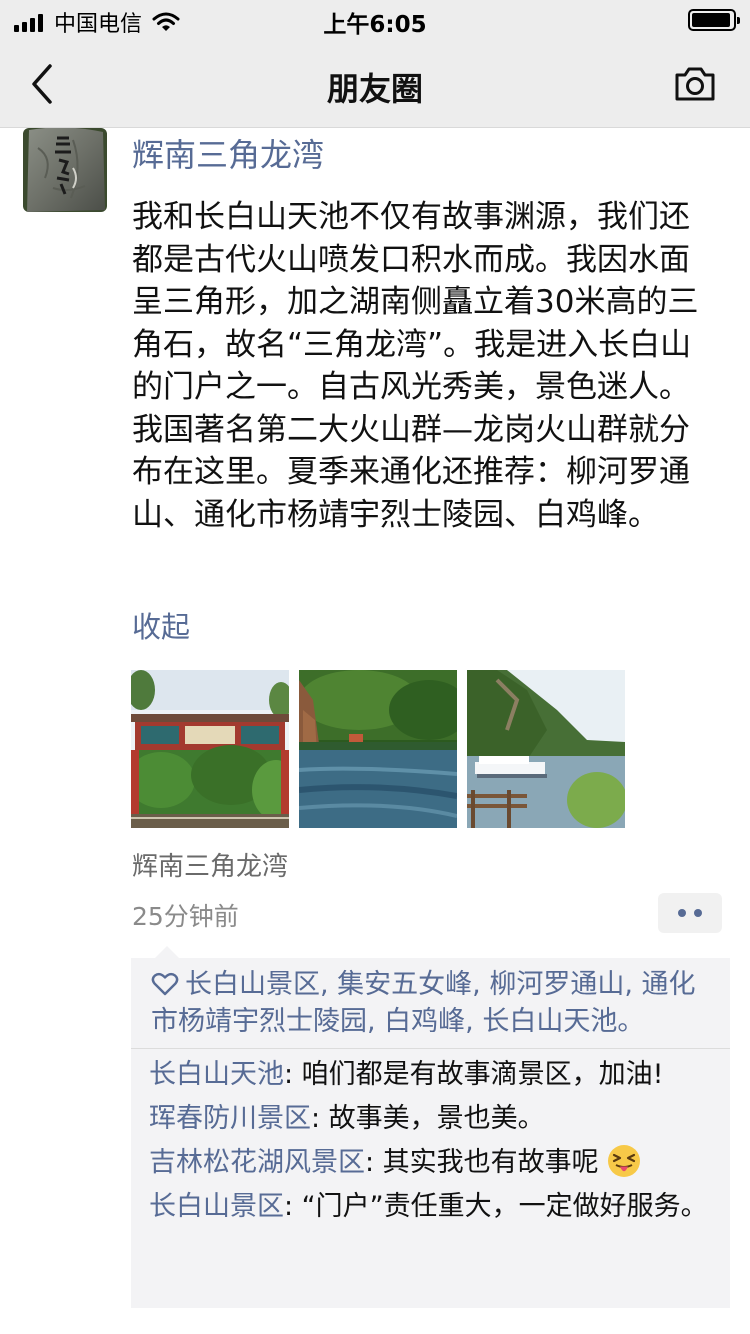  What do you see at coordinates (252, 984) in the screenshot?
I see `like-name: 长白山景区` at bounding box center [252, 984].